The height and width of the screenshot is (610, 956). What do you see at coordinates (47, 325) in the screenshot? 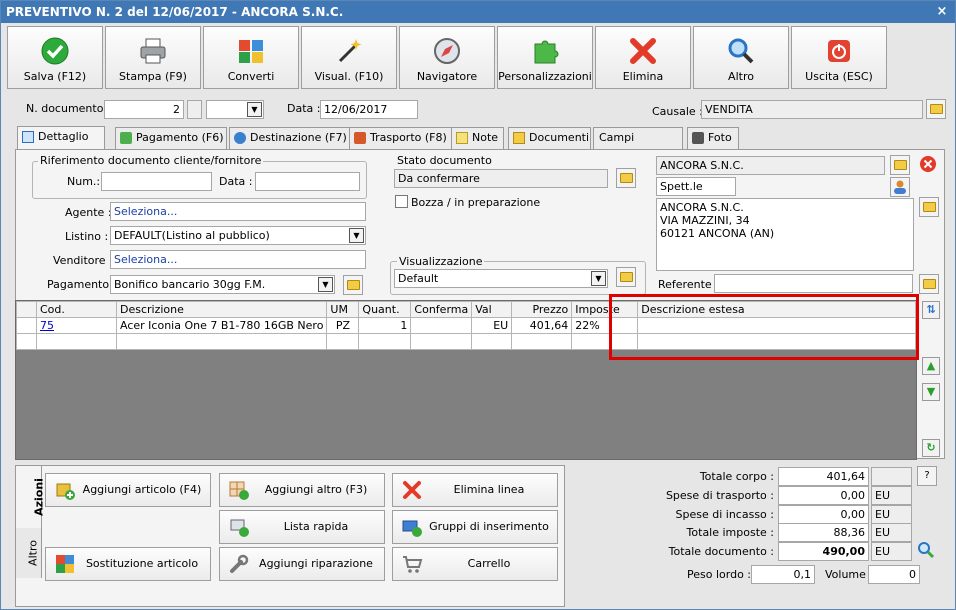
I see `cod-link: 75` at bounding box center [47, 325].